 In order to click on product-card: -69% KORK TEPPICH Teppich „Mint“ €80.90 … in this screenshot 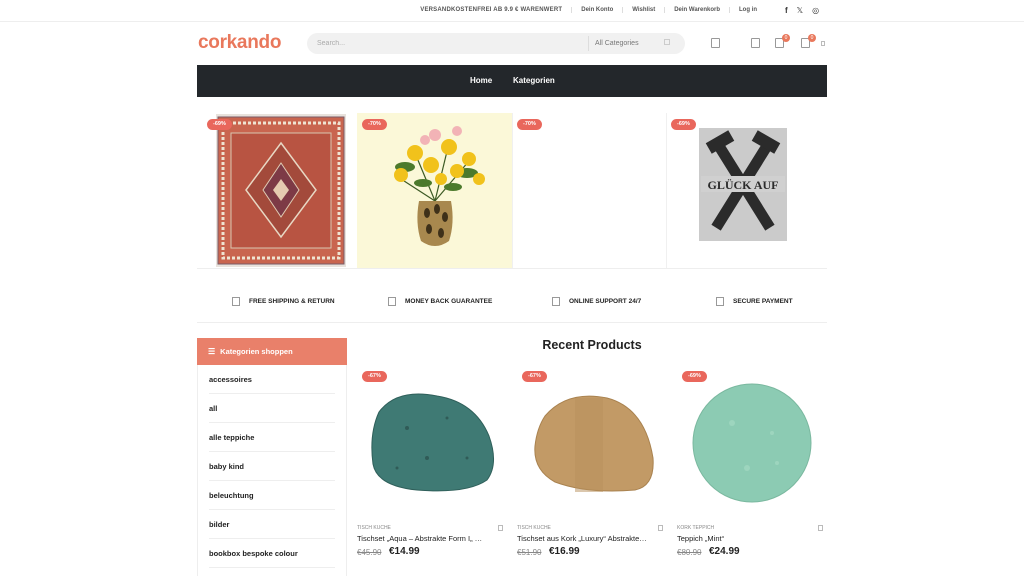, I will do `click(752, 468)`.